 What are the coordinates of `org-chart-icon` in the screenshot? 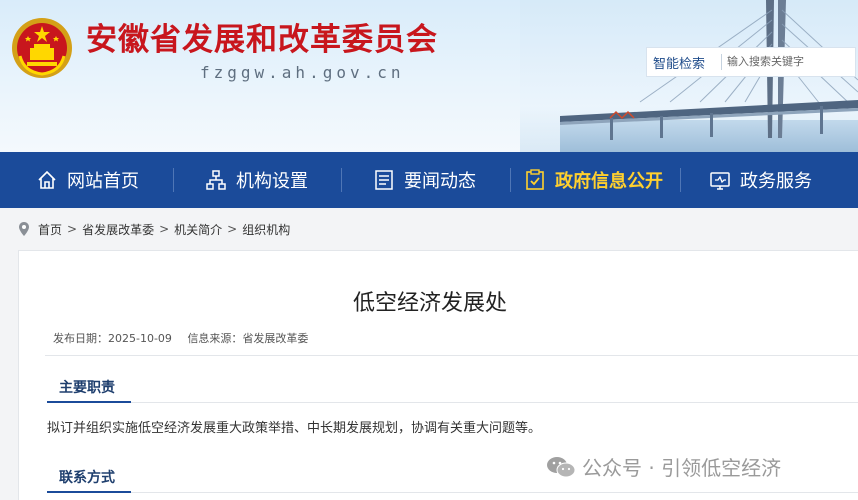 It's located at (216, 180).